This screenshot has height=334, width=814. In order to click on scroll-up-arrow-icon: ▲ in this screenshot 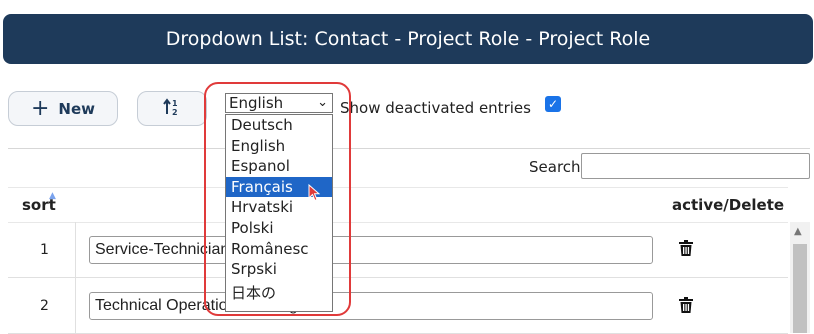, I will do `click(798, 231)`.